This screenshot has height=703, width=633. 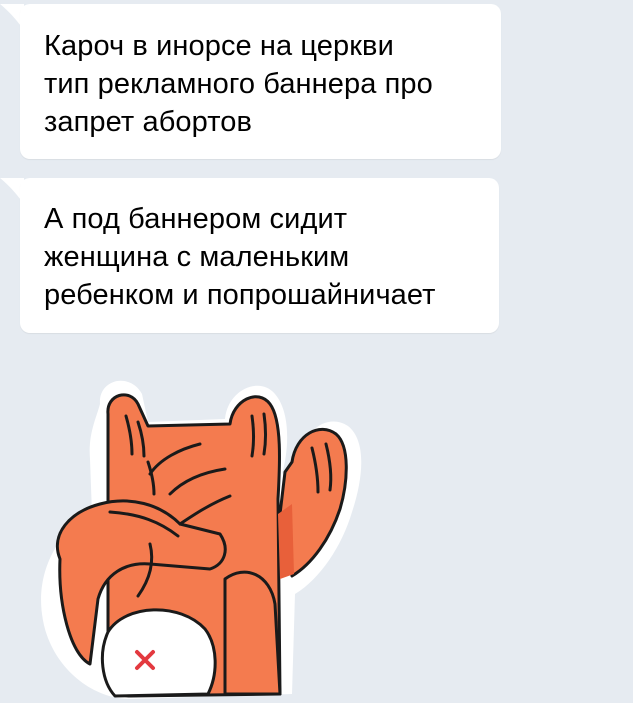 I want to click on message-line: запрет абортов, so click(x=148, y=122).